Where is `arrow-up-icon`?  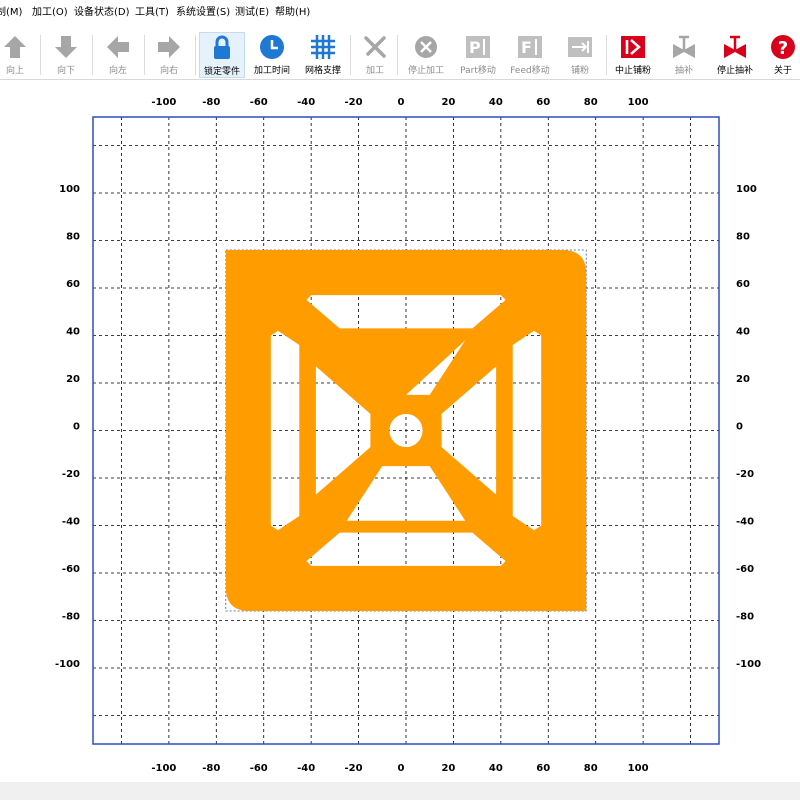 arrow-up-icon is located at coordinates (15, 47).